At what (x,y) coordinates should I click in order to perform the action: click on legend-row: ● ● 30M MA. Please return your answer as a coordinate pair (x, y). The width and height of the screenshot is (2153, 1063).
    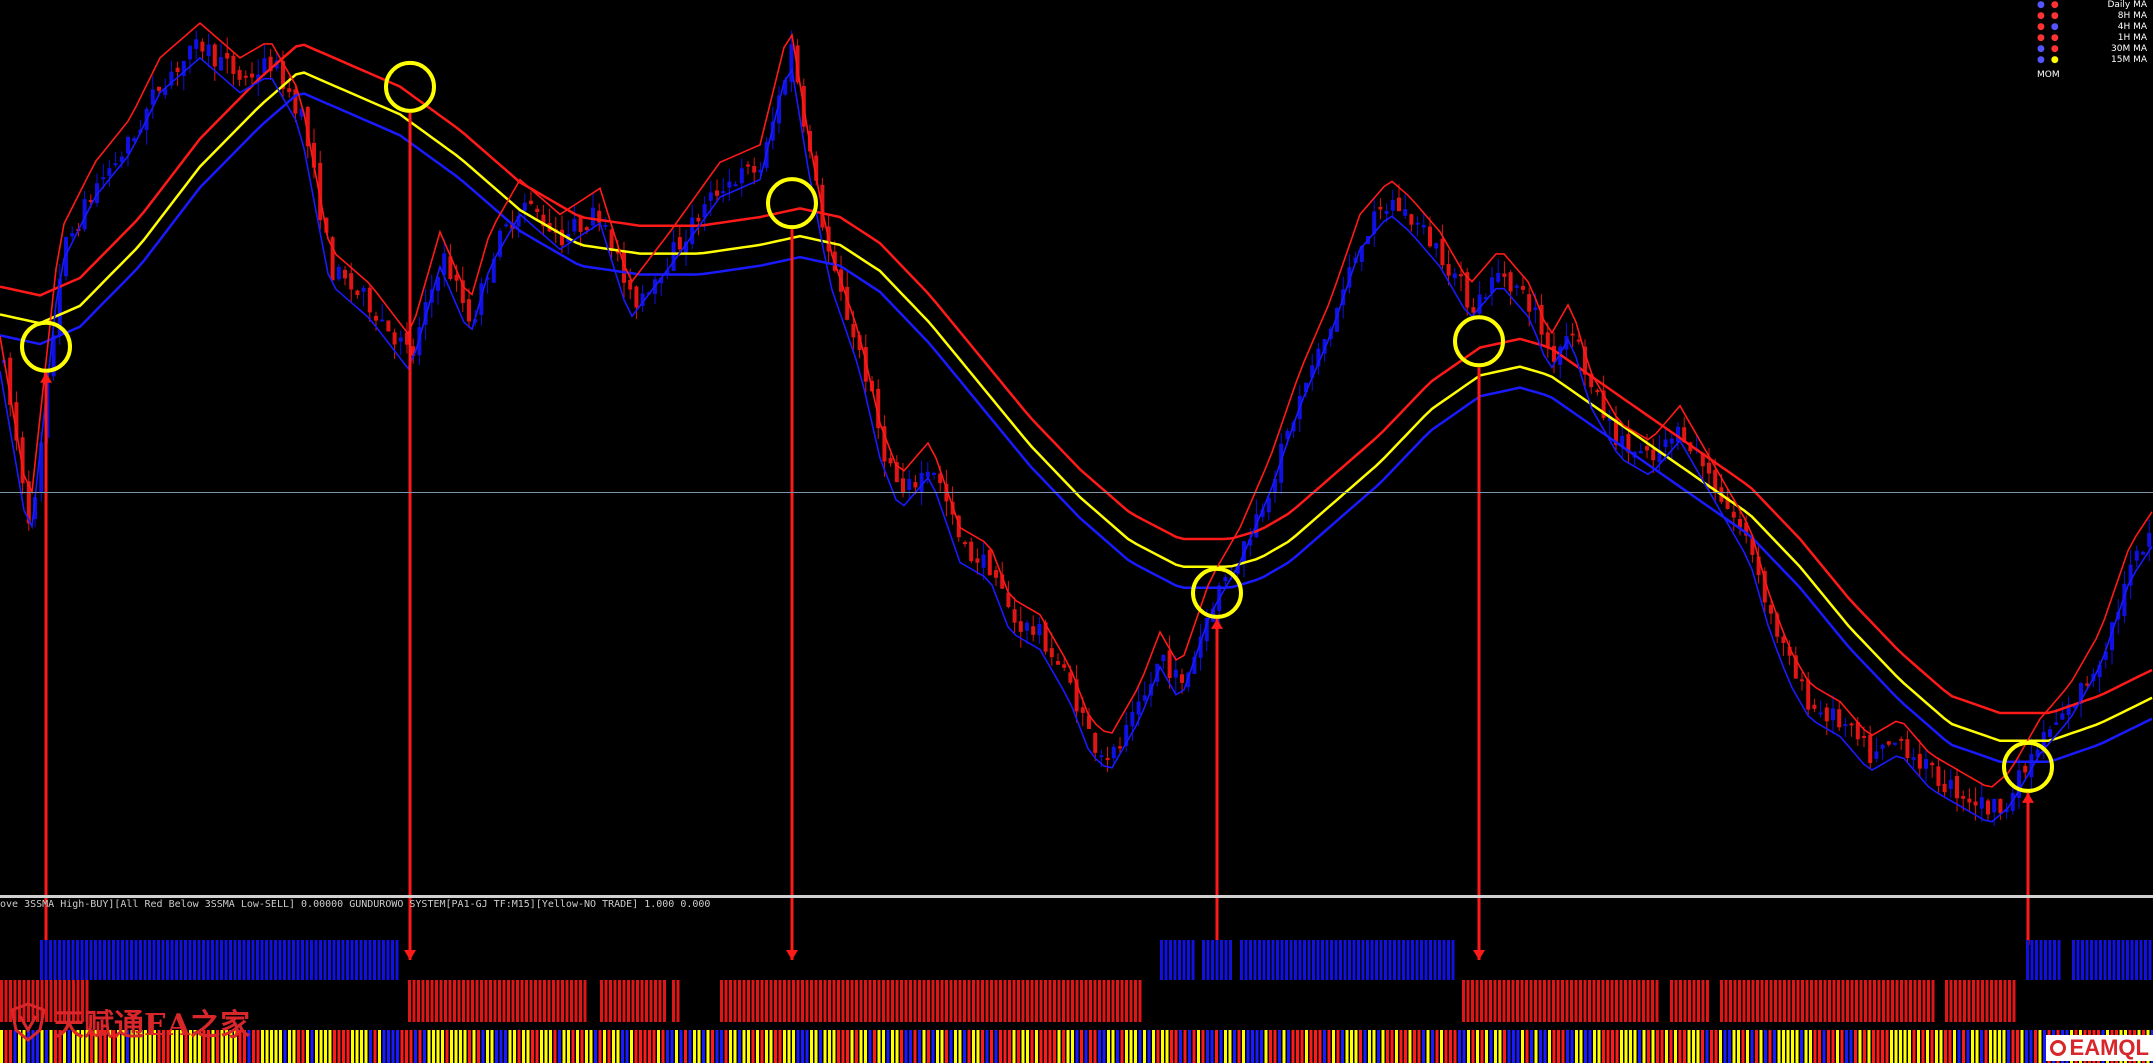
    Looking at the image, I should click on (2092, 49).